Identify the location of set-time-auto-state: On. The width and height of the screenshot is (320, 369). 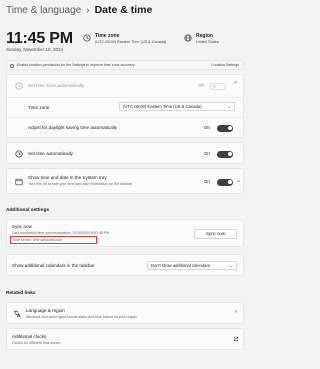
(207, 153).